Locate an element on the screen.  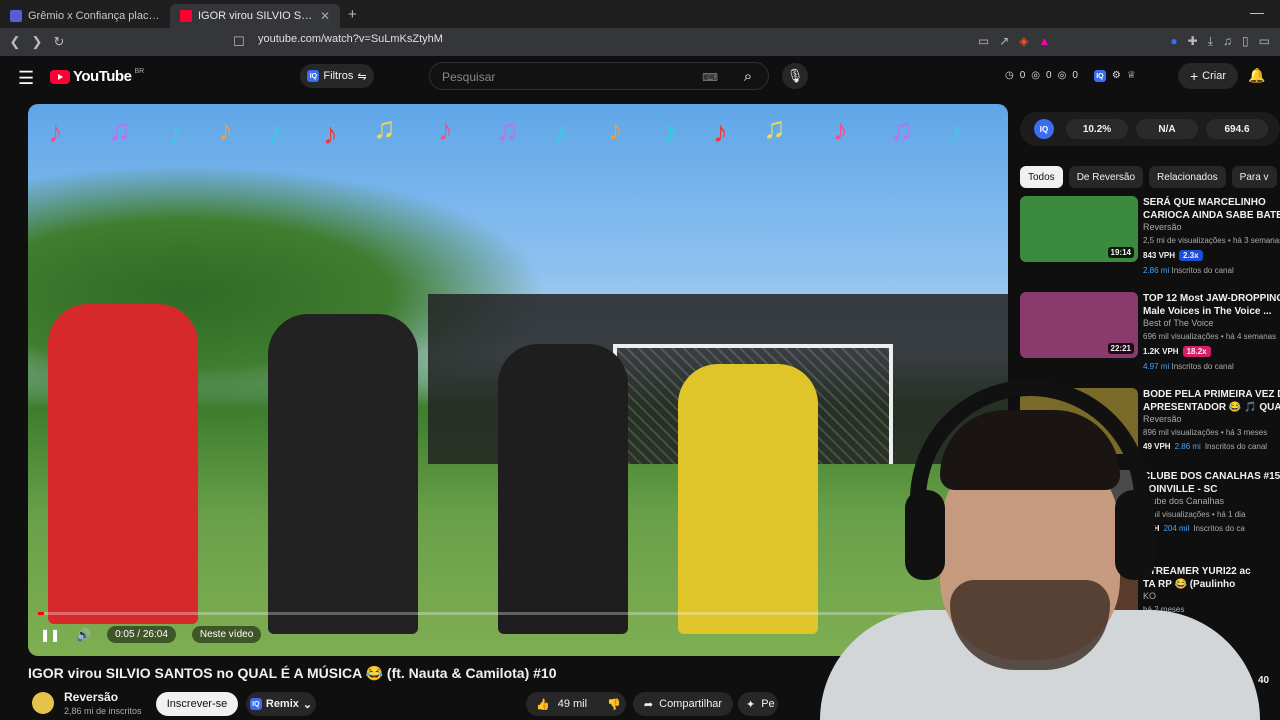
screen-icon: ▭ is located at coordinates (983, 41).